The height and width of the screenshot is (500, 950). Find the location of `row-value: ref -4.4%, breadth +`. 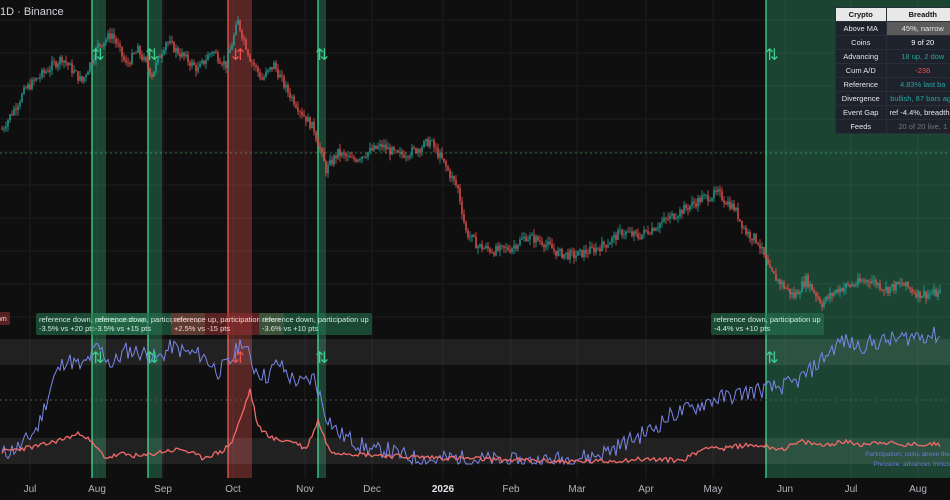

row-value: ref -4.4%, breadth + is located at coordinates (917, 112).